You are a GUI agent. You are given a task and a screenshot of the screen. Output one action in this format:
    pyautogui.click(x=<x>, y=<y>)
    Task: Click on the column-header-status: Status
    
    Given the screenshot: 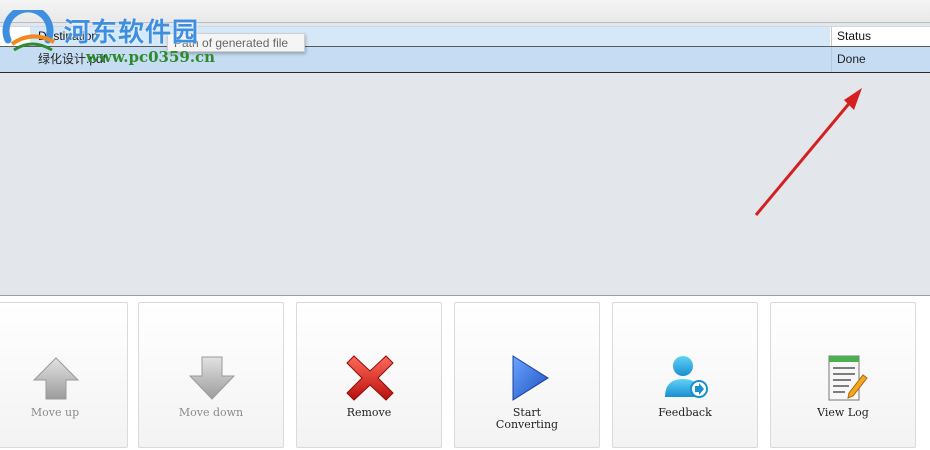 What is the action you would take?
    pyautogui.click(x=880, y=36)
    